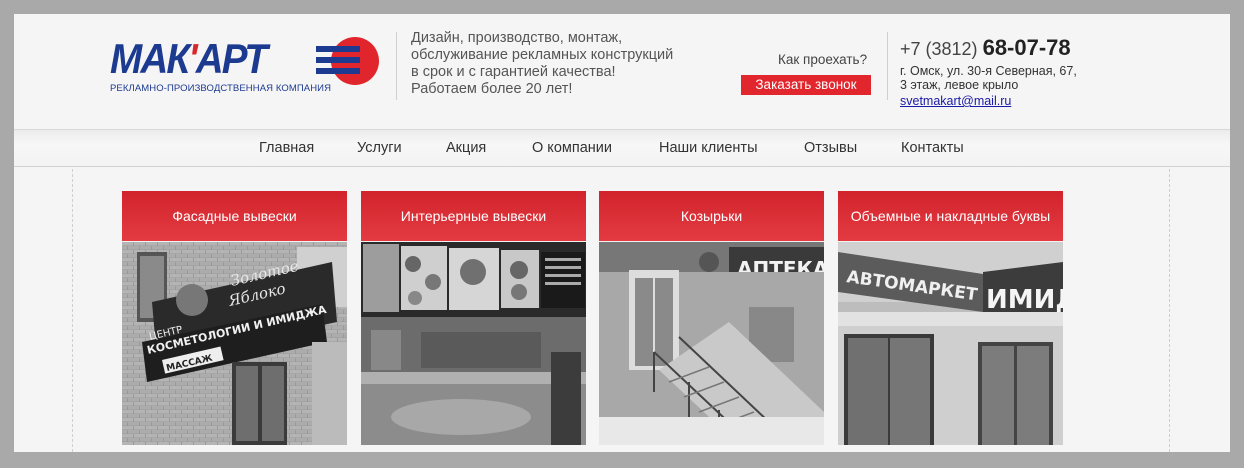  I want to click on logo-disc-icon, so click(347, 61).